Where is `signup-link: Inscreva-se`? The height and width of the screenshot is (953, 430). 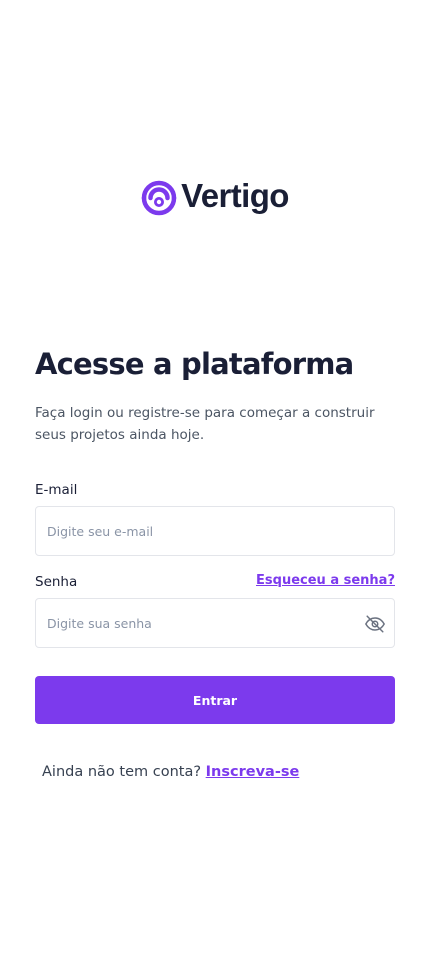
signup-link: Inscreva-se is located at coordinates (253, 772).